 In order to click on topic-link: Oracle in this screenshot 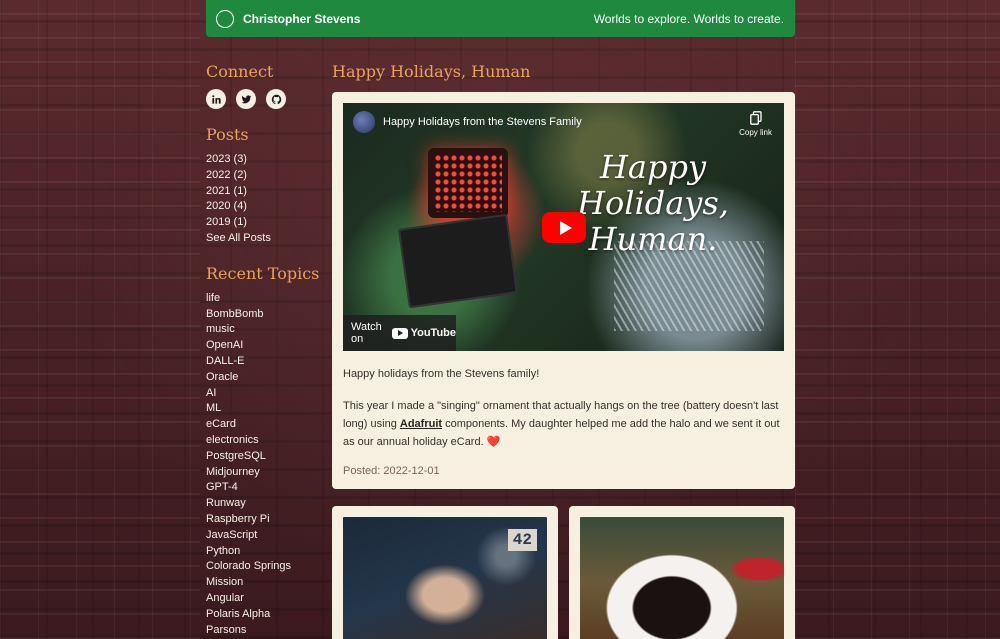, I will do `click(266, 378)`.